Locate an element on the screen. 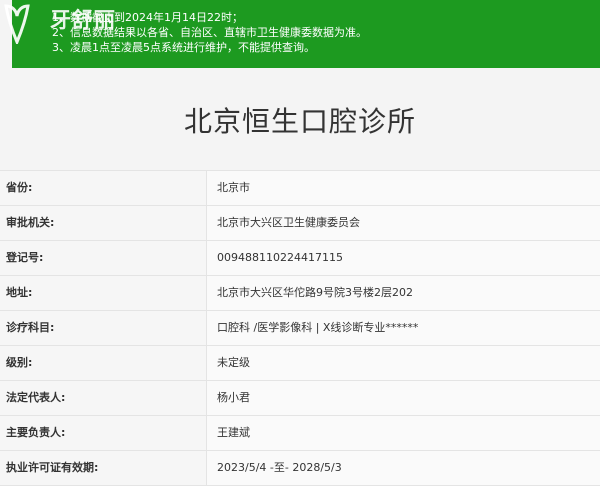 The height and width of the screenshot is (486, 600). row-label: 执业许可证有效期: is located at coordinates (103, 468).